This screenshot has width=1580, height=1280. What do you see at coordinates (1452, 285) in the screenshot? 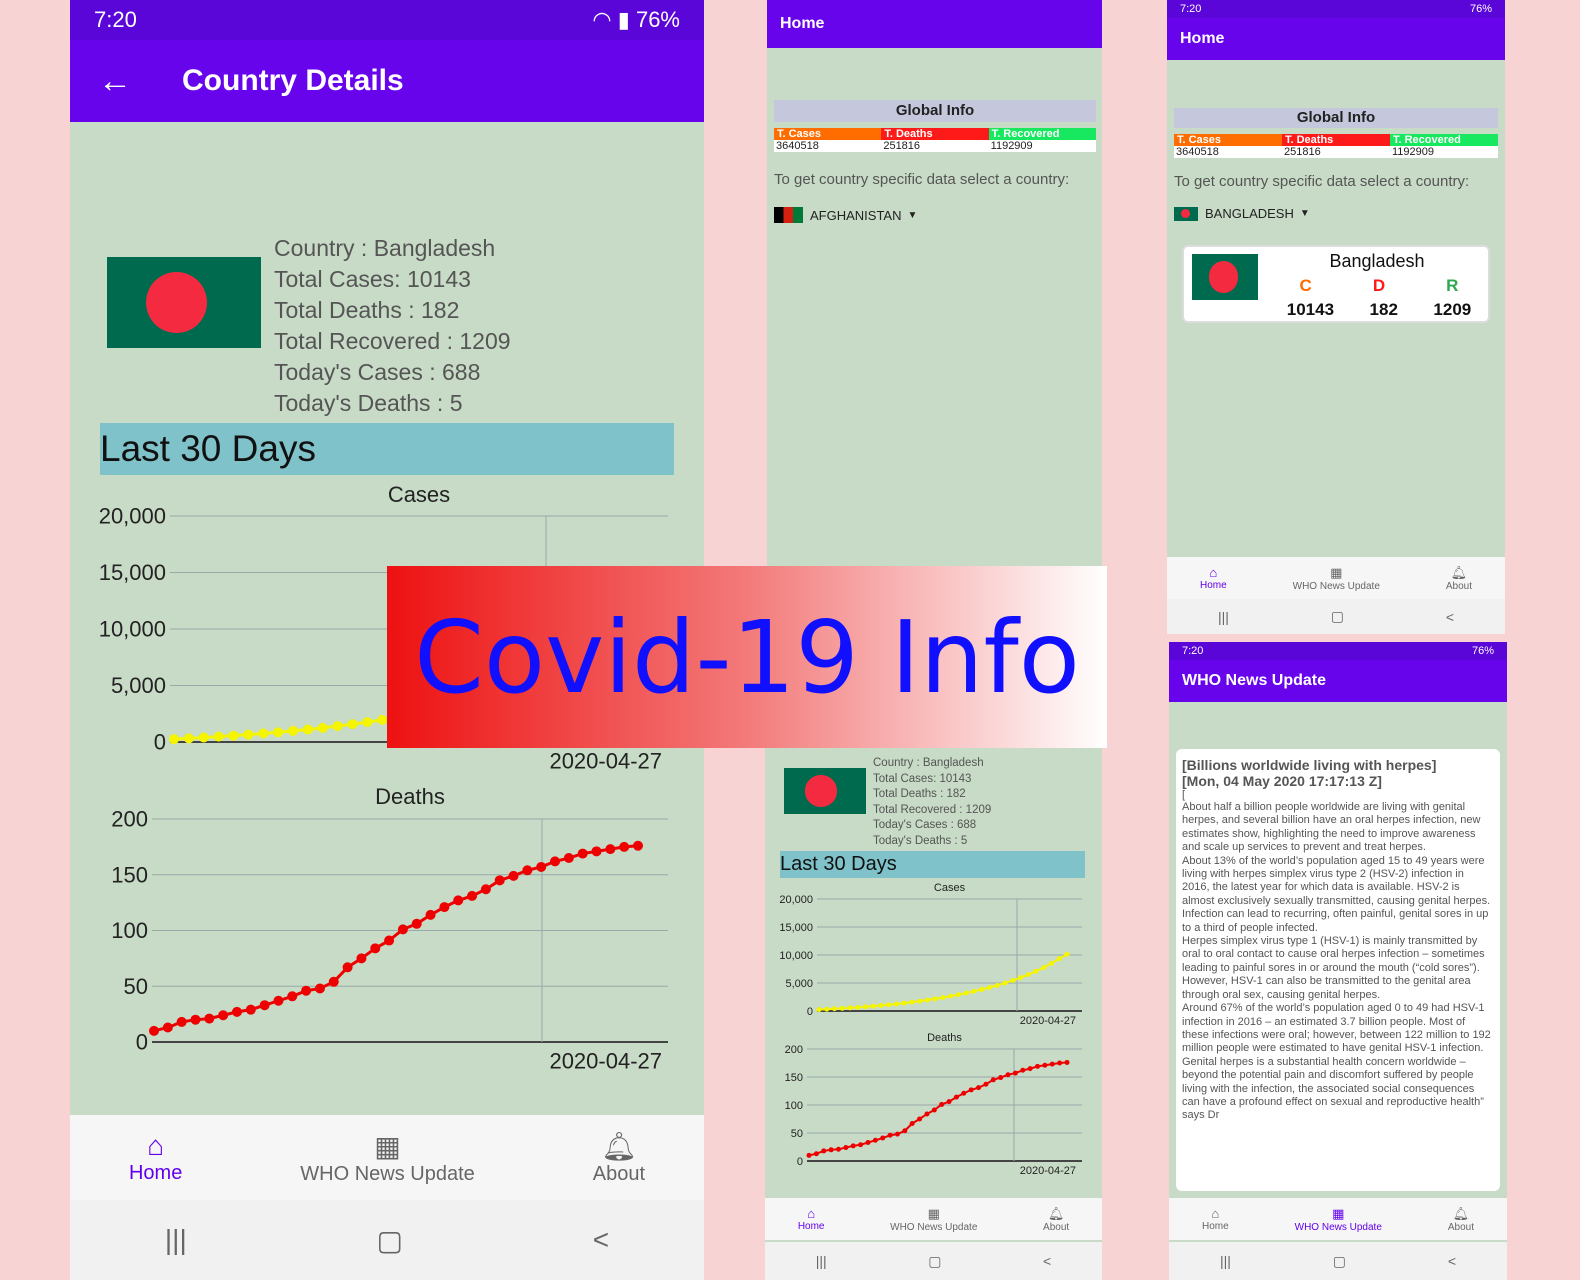
I see `card-label-recovered: R` at bounding box center [1452, 285].